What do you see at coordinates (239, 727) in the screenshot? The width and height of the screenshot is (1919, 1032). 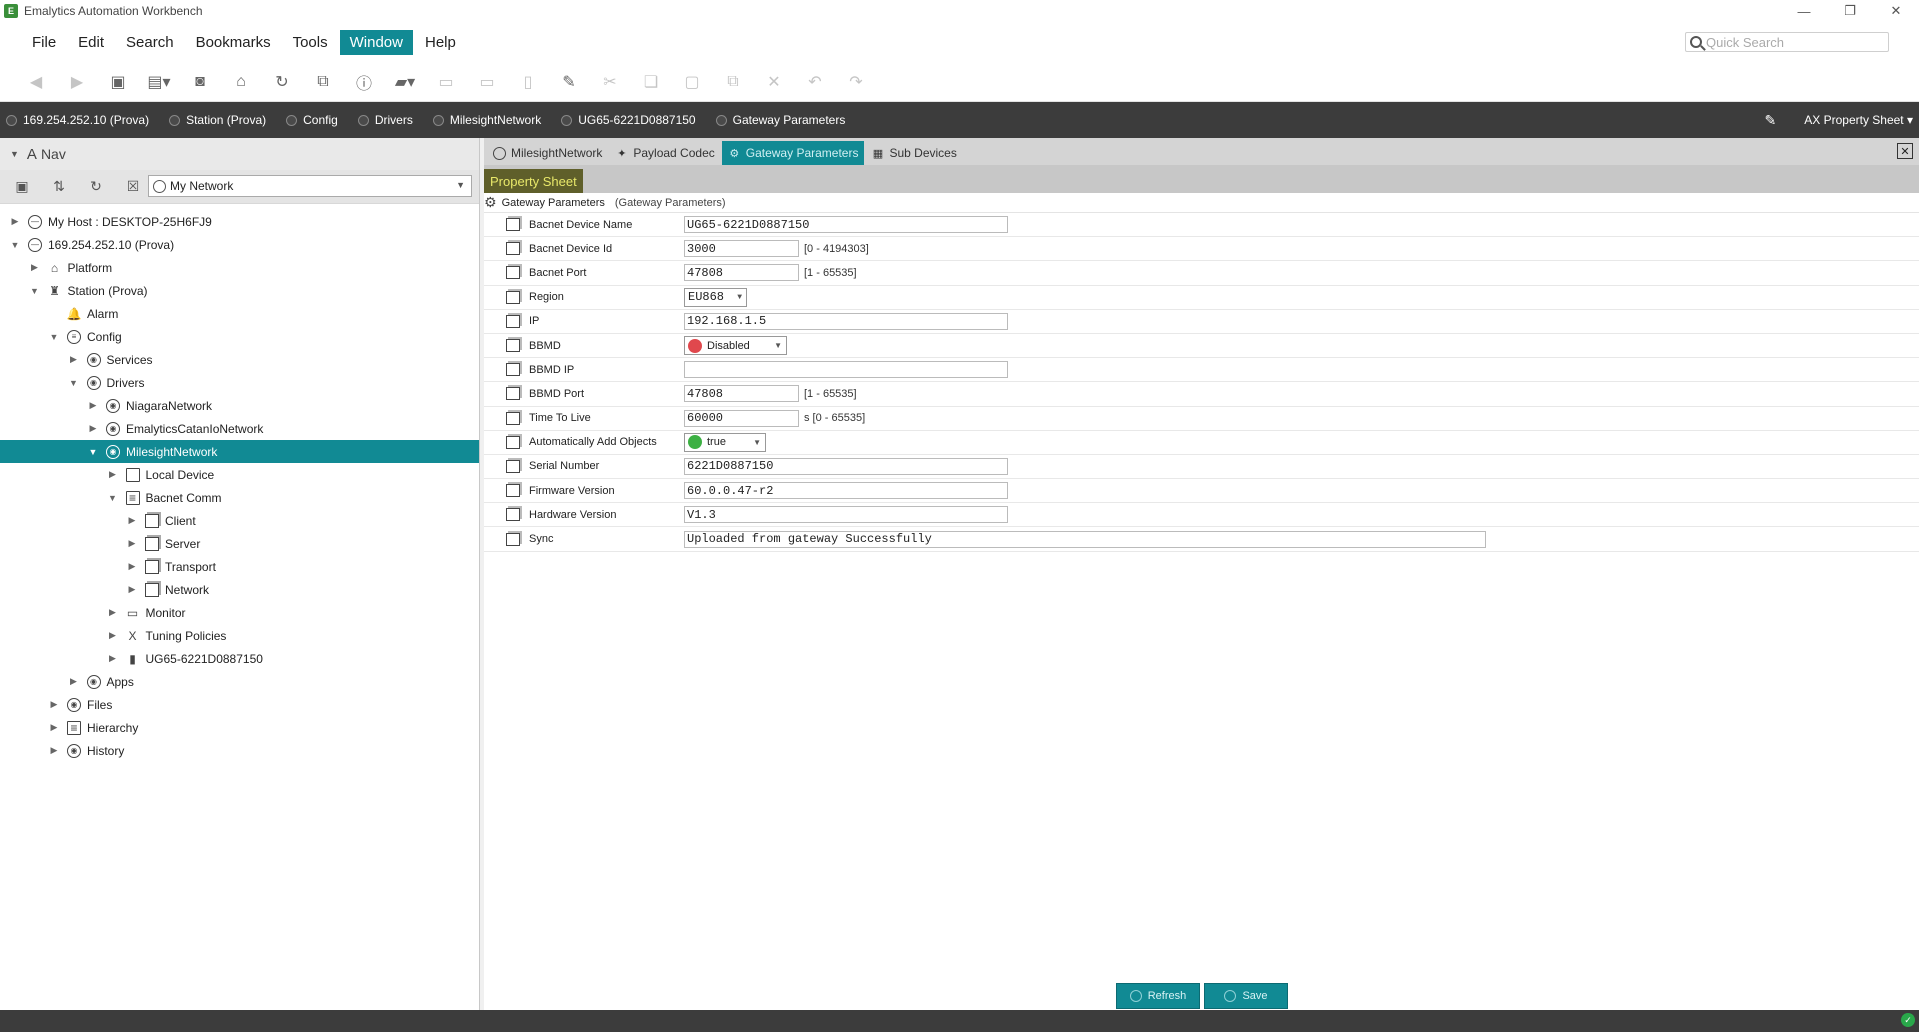 I see `tree-node: ▶ ≡ Hierarchy` at bounding box center [239, 727].